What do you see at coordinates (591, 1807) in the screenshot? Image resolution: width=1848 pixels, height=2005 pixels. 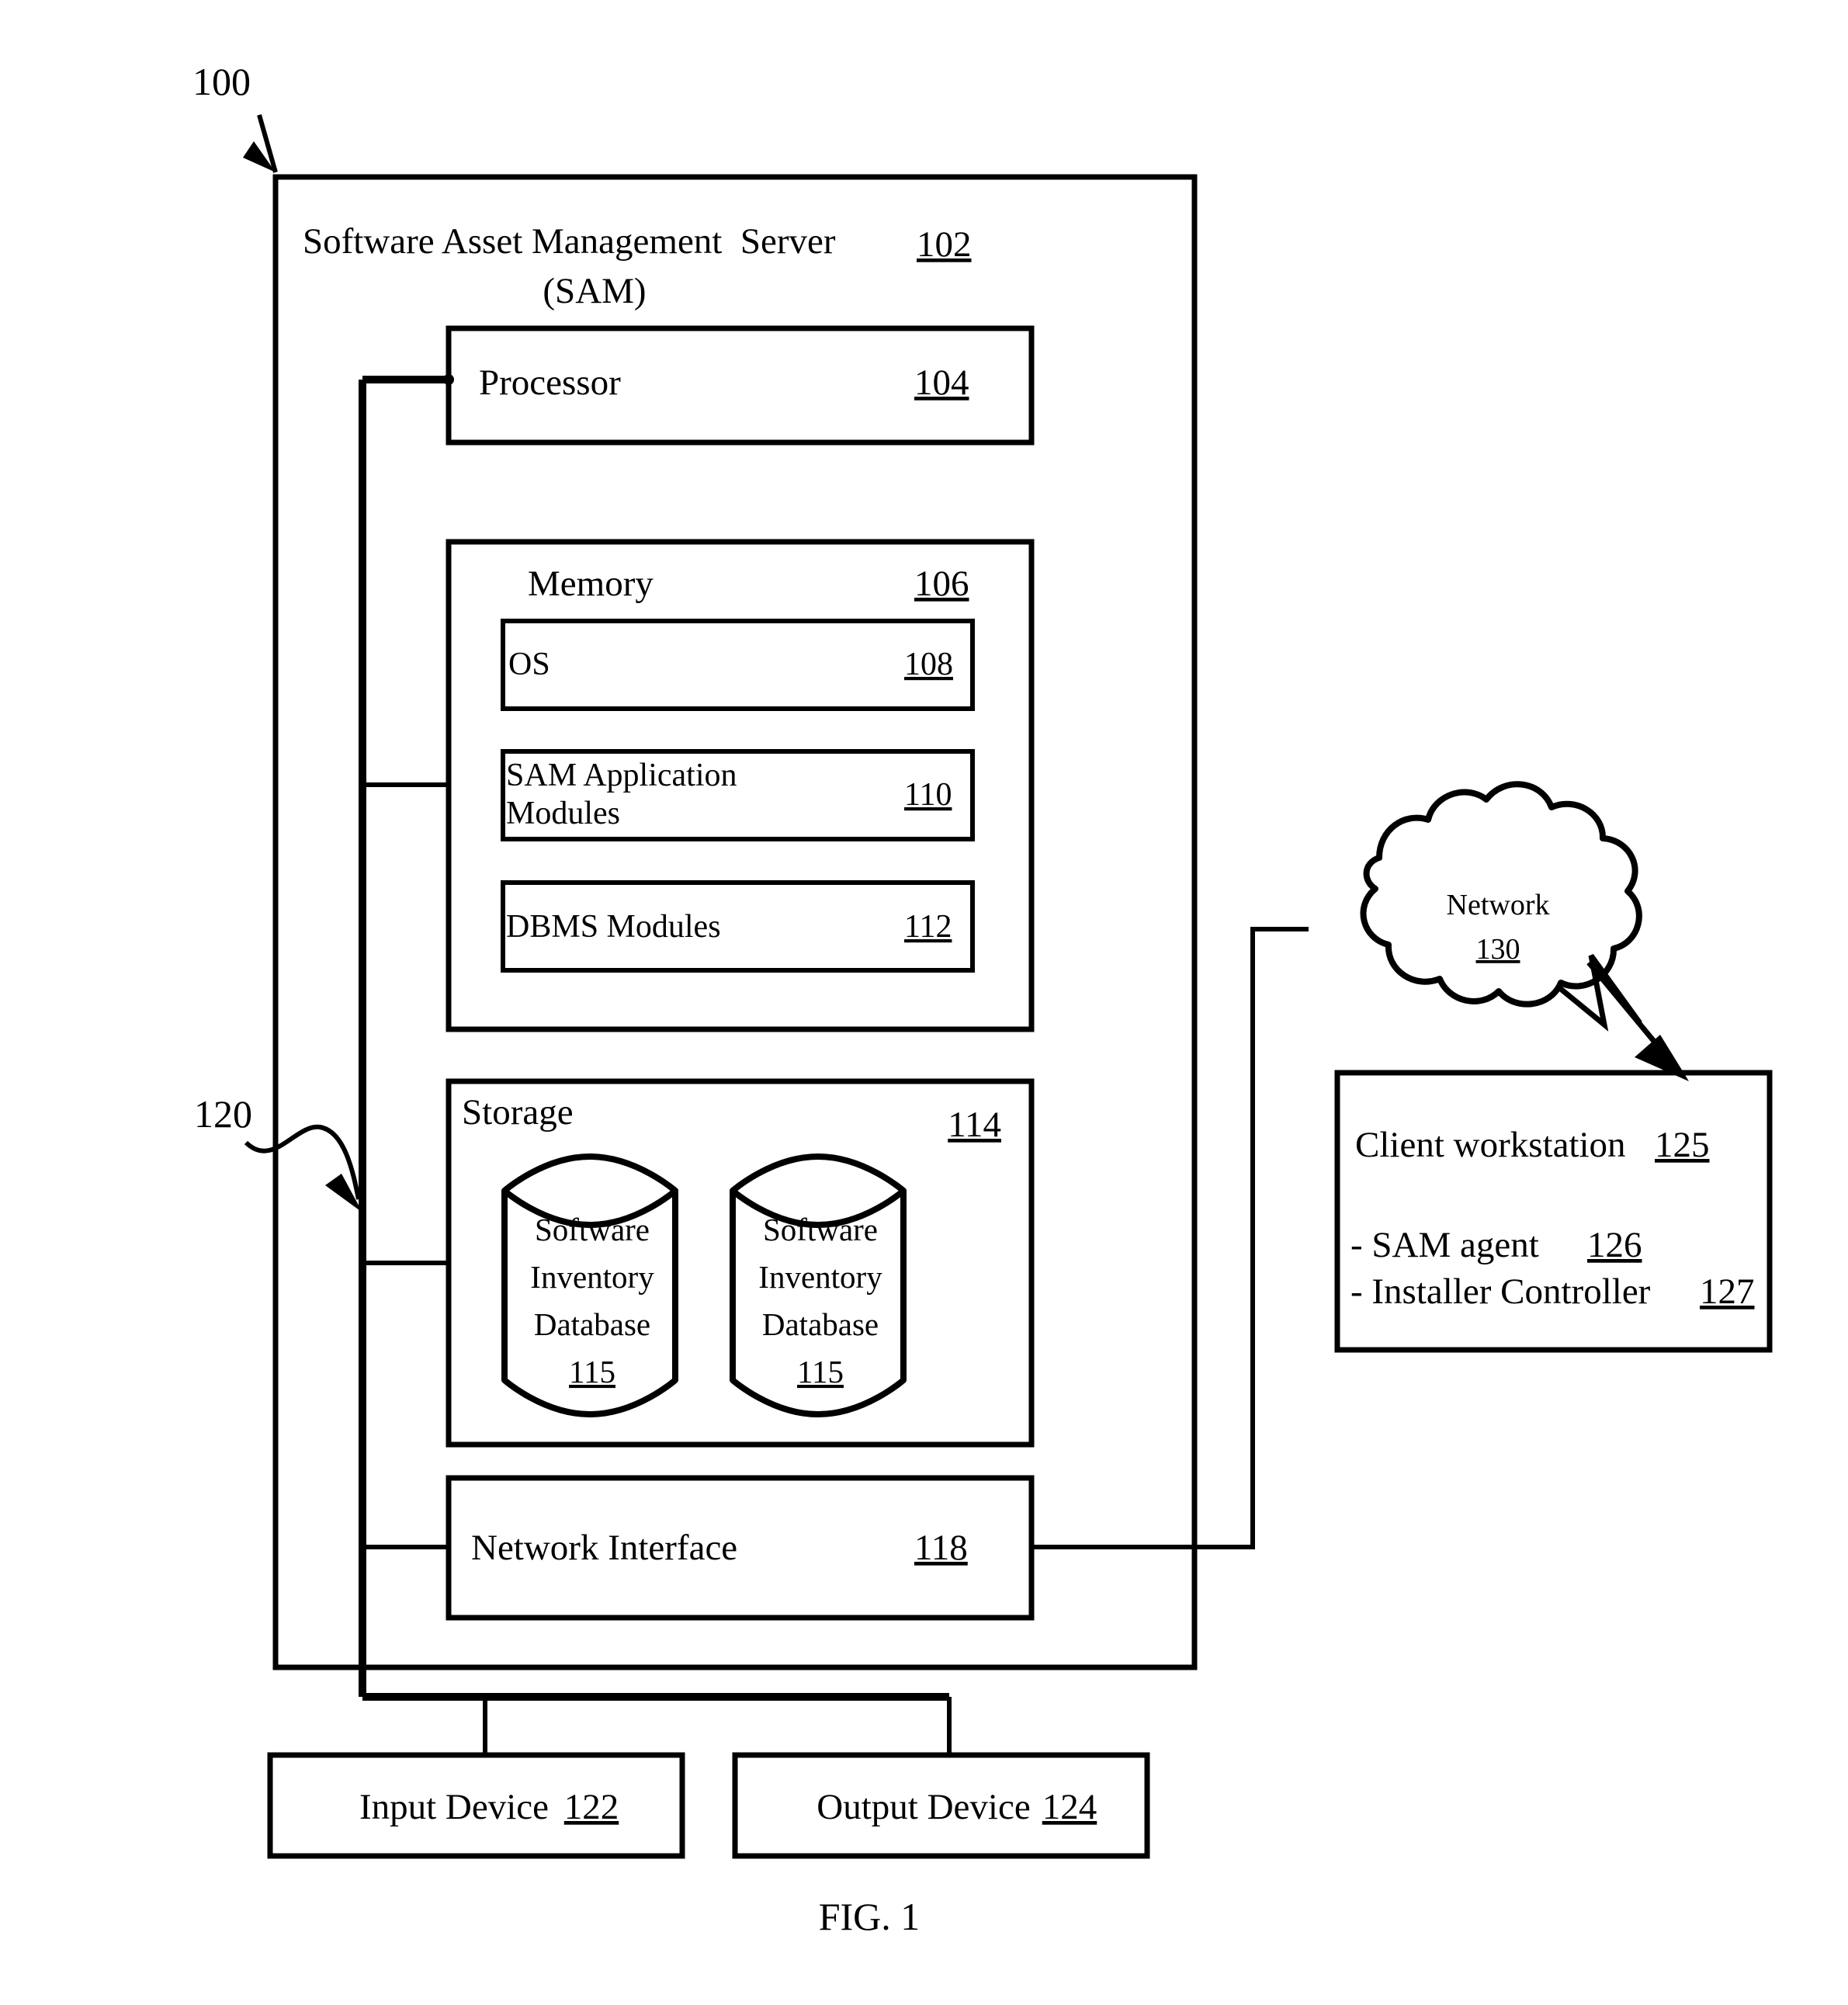 I see `input-device-ref: 122` at bounding box center [591, 1807].